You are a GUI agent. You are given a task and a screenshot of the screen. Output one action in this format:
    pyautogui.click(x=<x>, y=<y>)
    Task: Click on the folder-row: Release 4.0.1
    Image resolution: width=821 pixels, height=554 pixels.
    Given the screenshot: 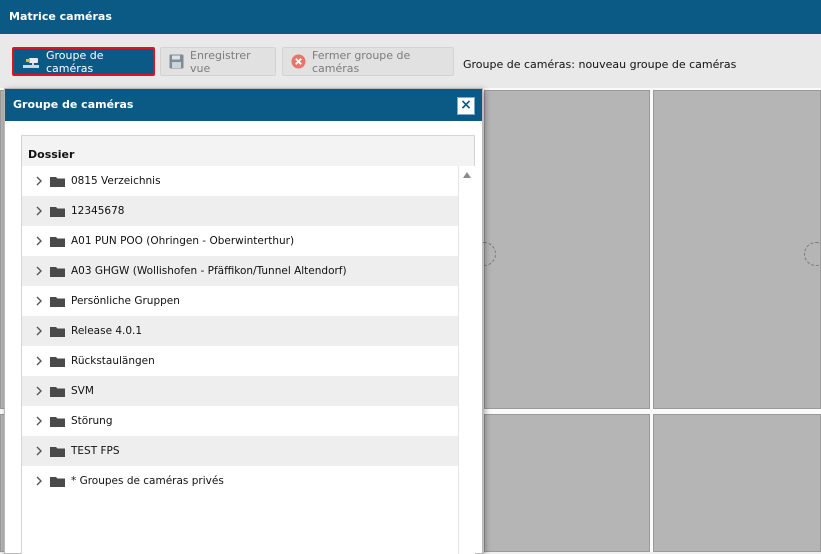 What is the action you would take?
    pyautogui.click(x=240, y=331)
    